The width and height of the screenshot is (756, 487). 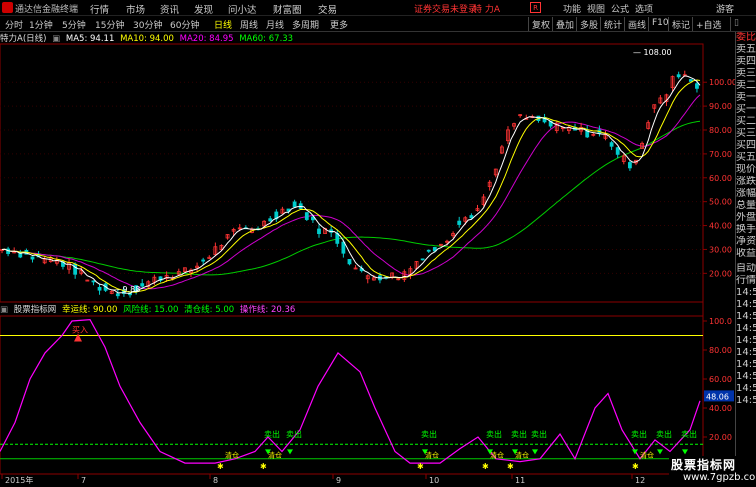 What do you see at coordinates (644, 8) in the screenshot?
I see `menu-xuanxiang: 选项` at bounding box center [644, 8].